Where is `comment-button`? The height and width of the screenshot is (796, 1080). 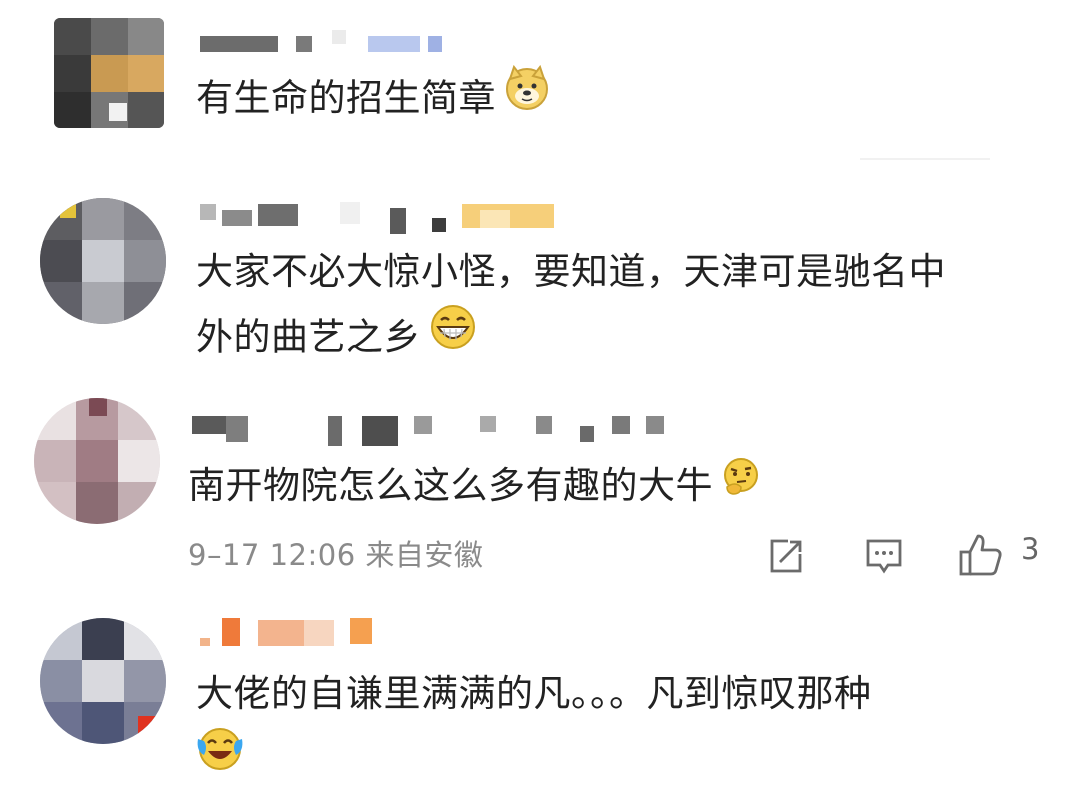
comment-button is located at coordinates (884, 558).